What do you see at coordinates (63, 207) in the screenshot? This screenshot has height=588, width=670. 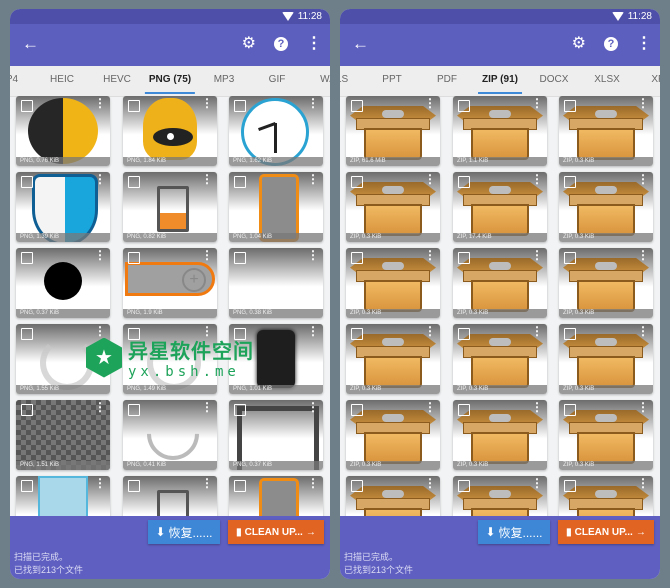 I see `file-tile: ⋮ PNG, 1.39 KiB` at bounding box center [63, 207].